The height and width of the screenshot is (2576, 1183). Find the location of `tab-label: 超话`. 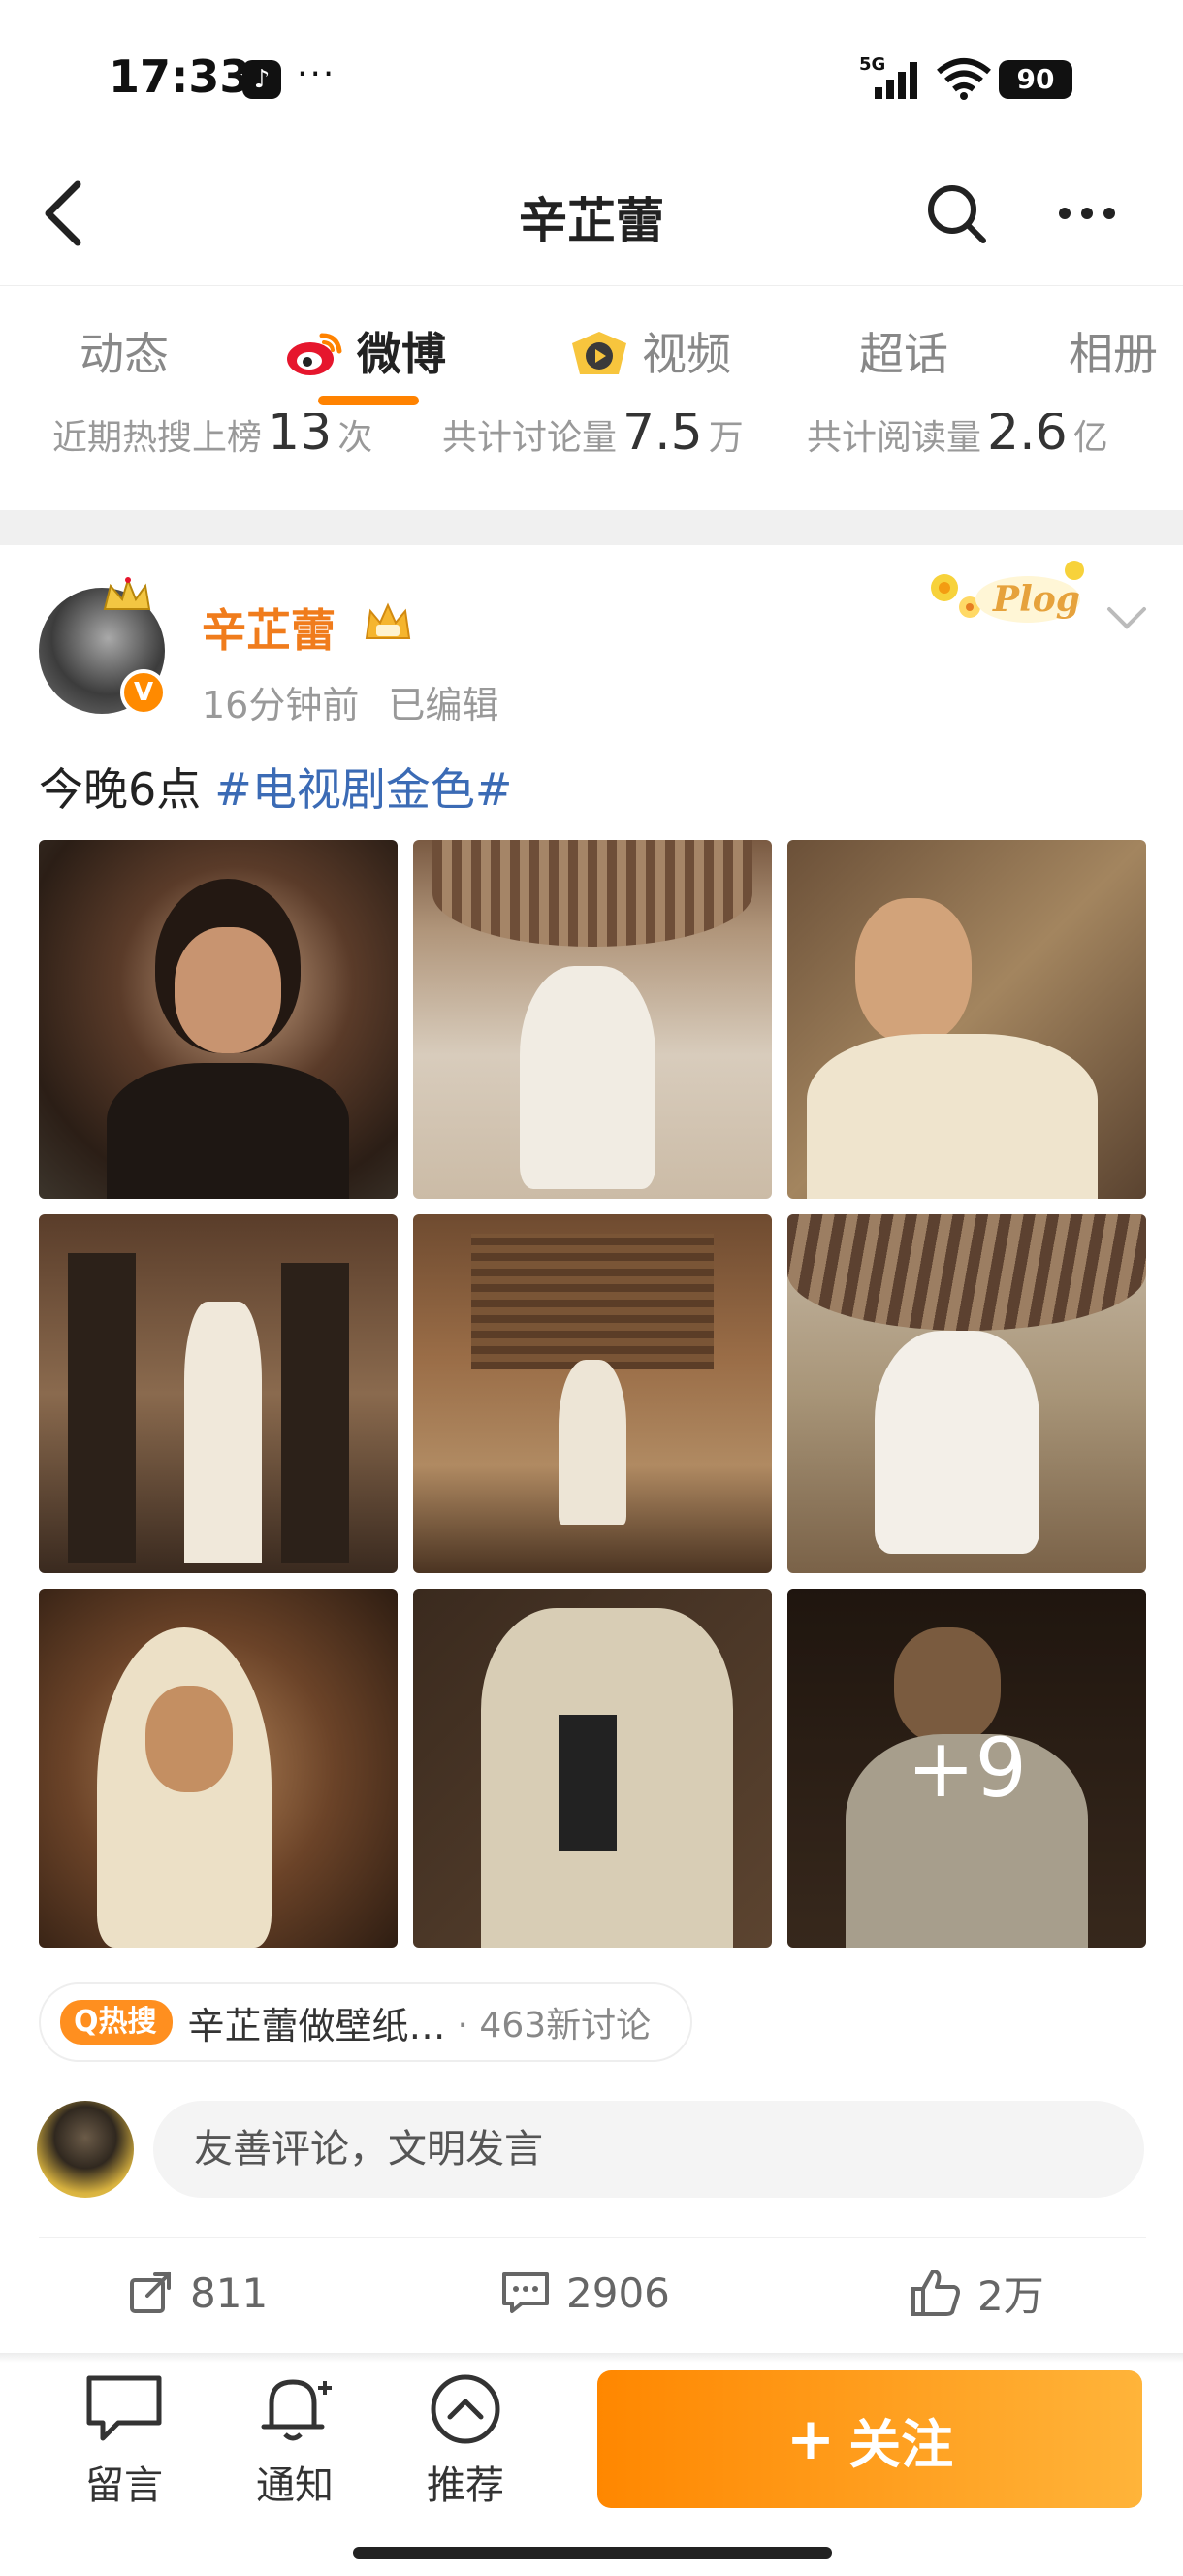

tab-label: 超话 is located at coordinates (903, 354).